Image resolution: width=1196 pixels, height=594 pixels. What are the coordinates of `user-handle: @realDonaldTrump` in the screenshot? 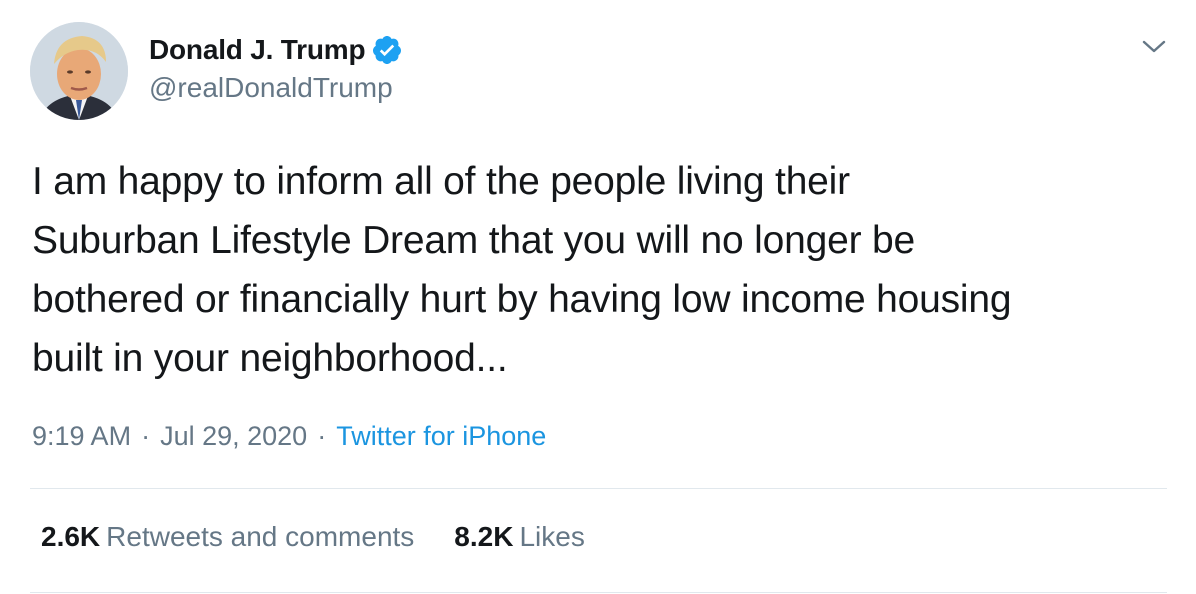 It's located at (276, 88).